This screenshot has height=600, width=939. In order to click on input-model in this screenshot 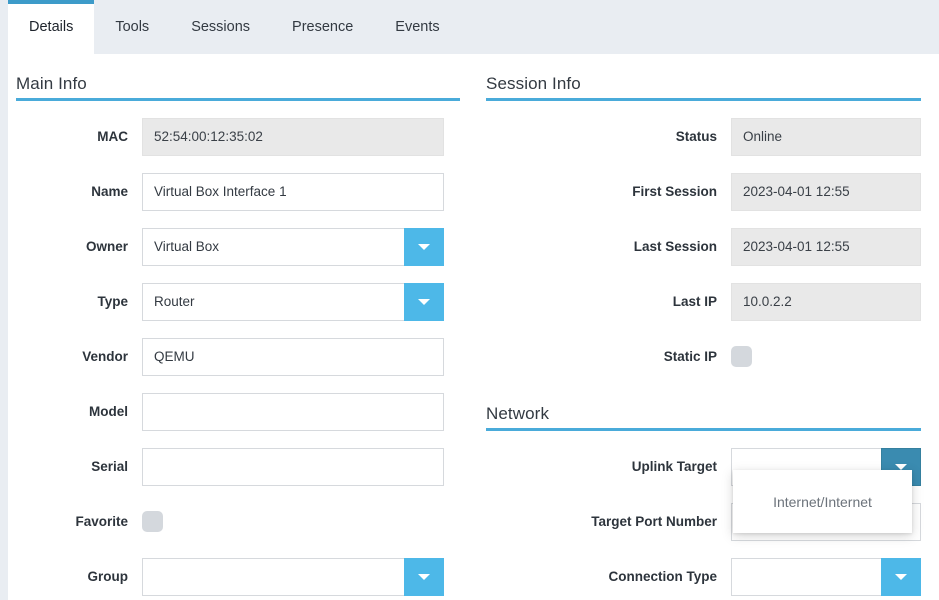, I will do `click(293, 411)`.